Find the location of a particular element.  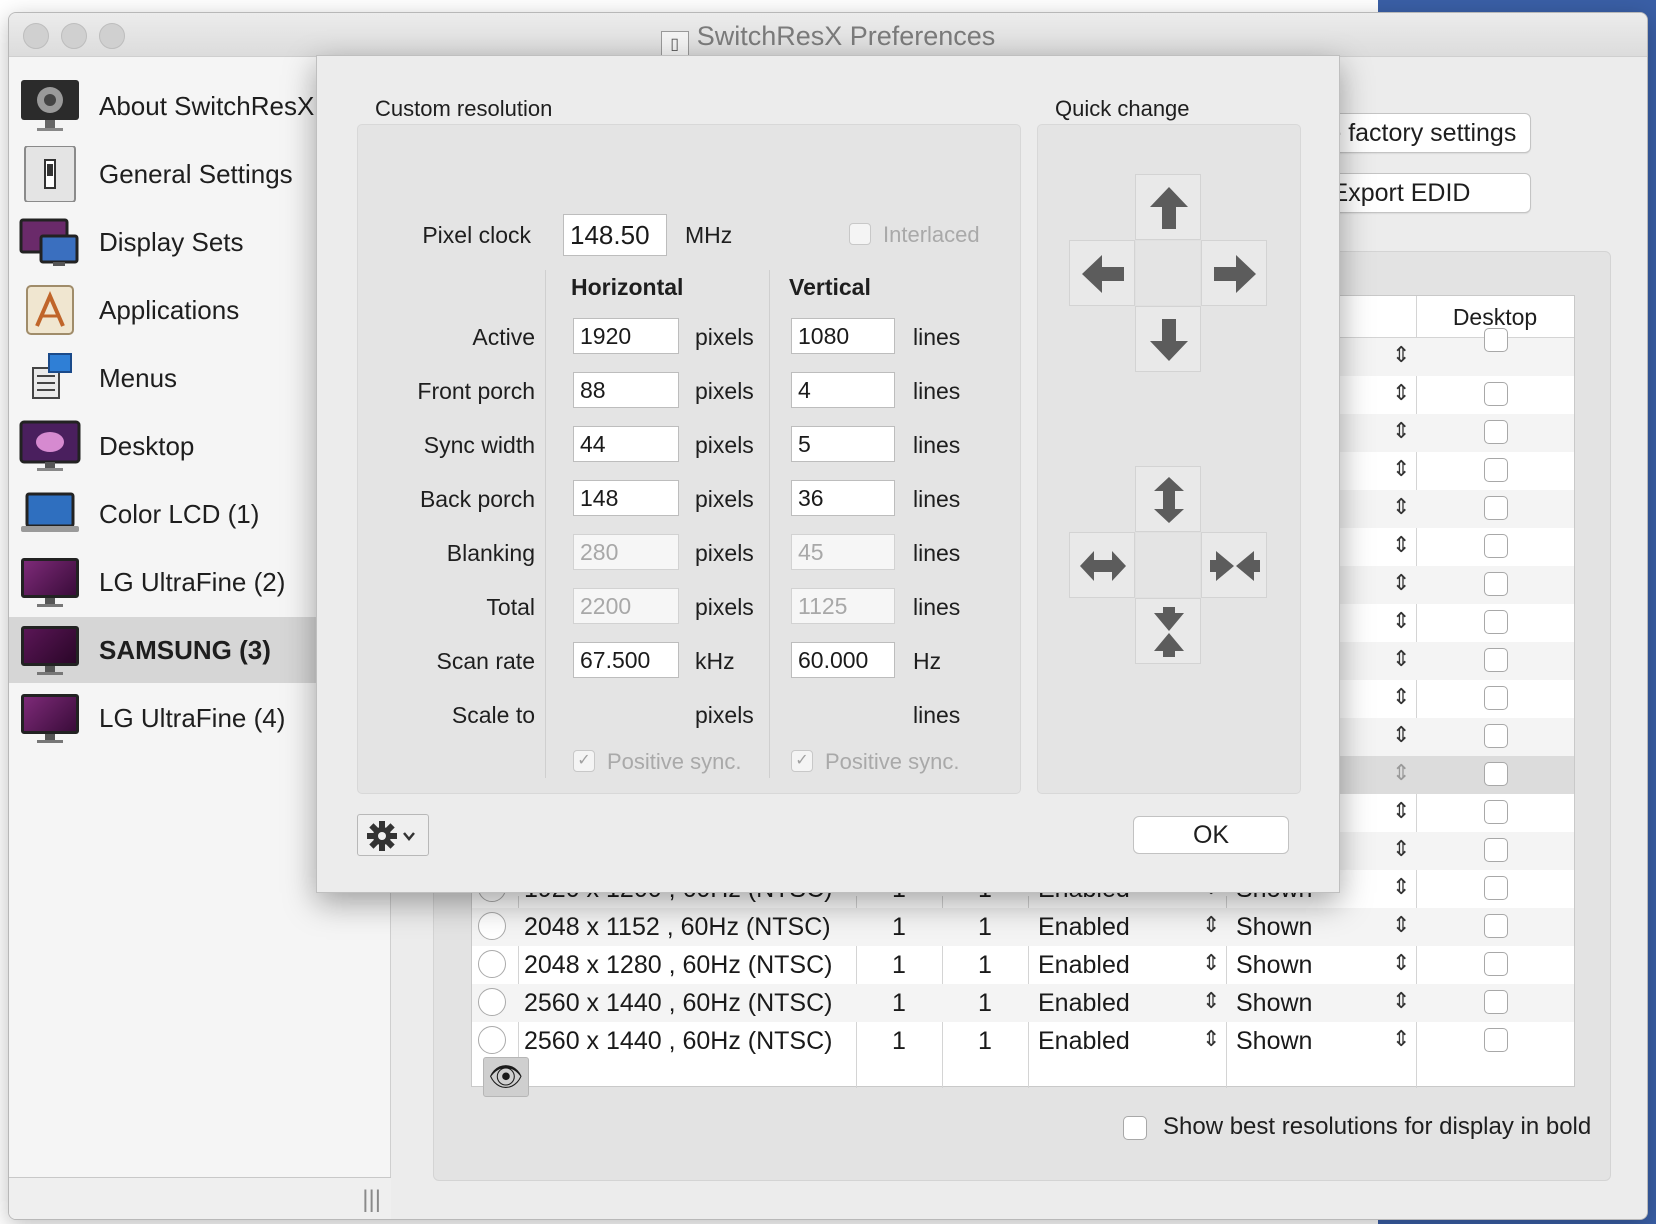

preview-eye-button: 👁 is located at coordinates (506, 1077).